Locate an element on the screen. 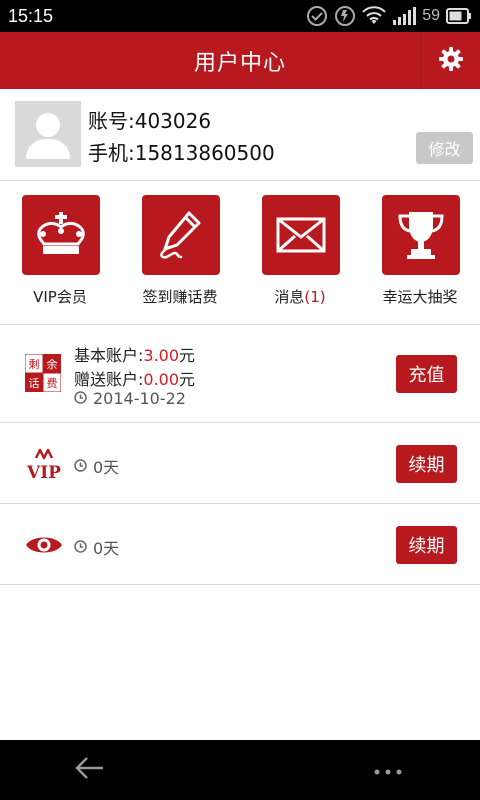  back-button is located at coordinates (90, 770).